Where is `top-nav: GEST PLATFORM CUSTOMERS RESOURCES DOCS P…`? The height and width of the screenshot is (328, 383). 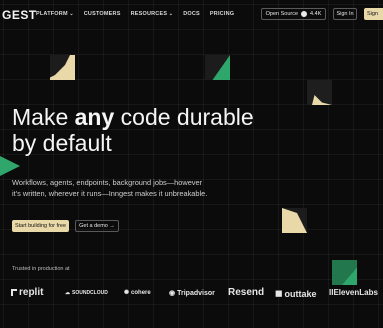 top-nav: GEST PLATFORM CUSTOMERS RESOURCES DOCS P… is located at coordinates (191, 14).